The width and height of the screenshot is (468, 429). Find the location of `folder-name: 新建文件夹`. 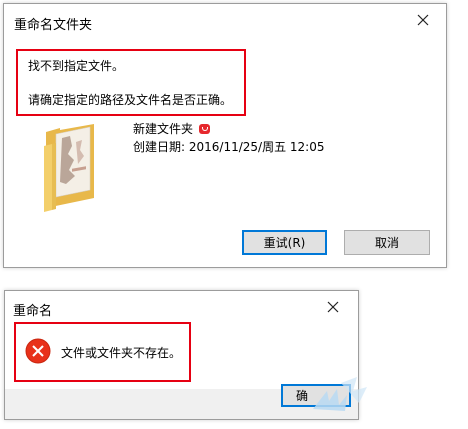

folder-name: 新建文件夹 is located at coordinates (163, 129).